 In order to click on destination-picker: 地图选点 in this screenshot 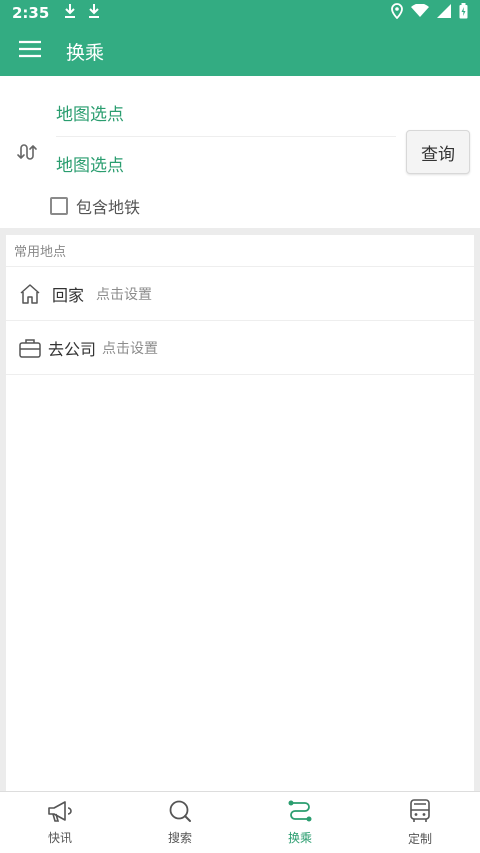, I will do `click(90, 163)`.